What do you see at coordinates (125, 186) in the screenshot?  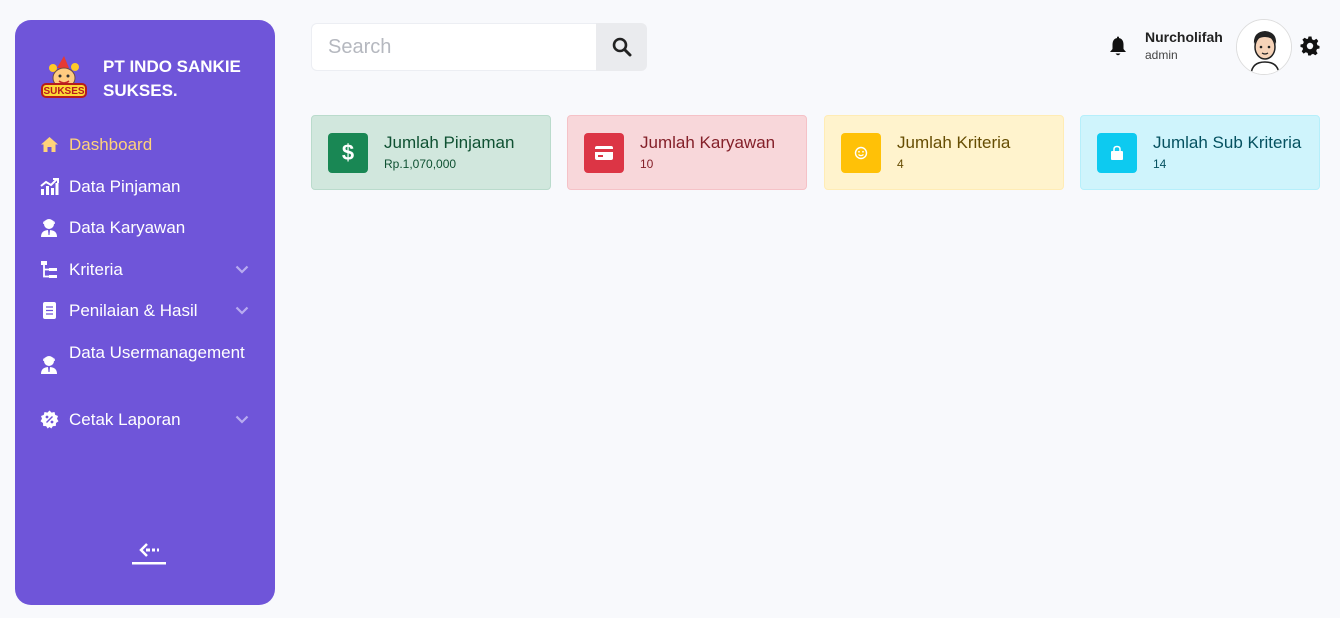 I see `sidebar-item-label: Data Pinjaman` at bounding box center [125, 186].